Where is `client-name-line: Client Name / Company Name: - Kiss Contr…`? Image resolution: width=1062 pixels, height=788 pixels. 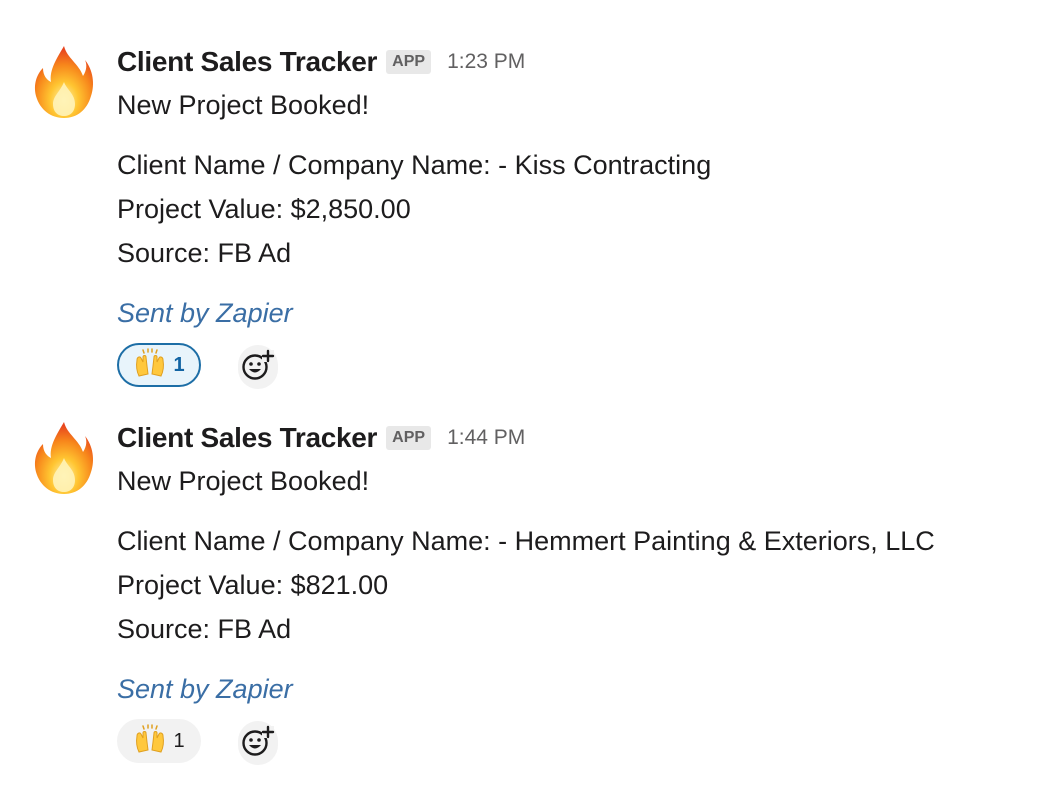
client-name-line: Client Name / Company Name: - Kiss Contr… is located at coordinates (414, 165).